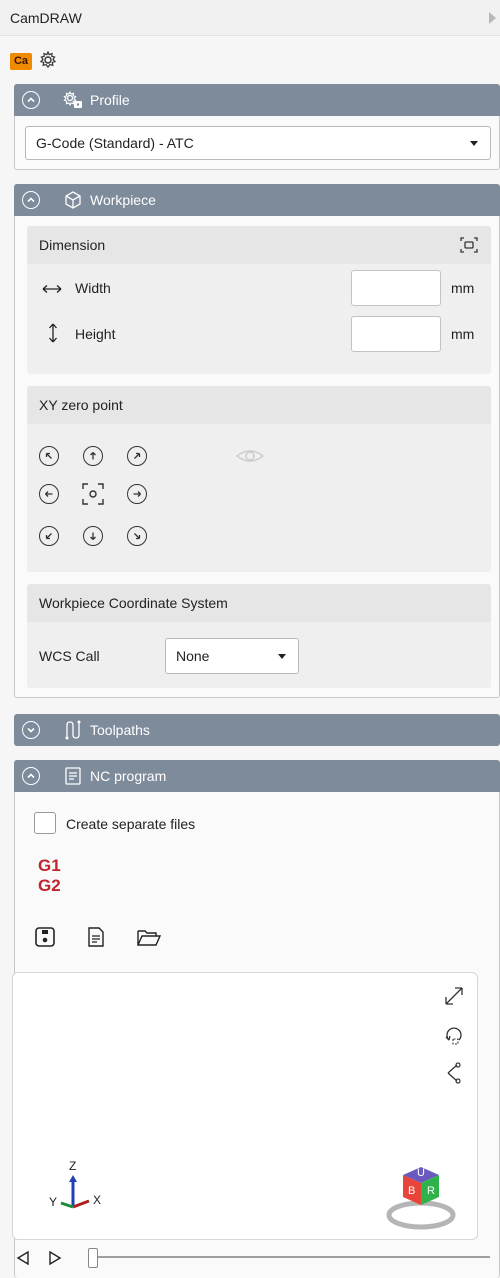 This screenshot has width=500, height=1278. Describe the element at coordinates (53, 334) in the screenshot. I see `height-arrow-icon` at that location.